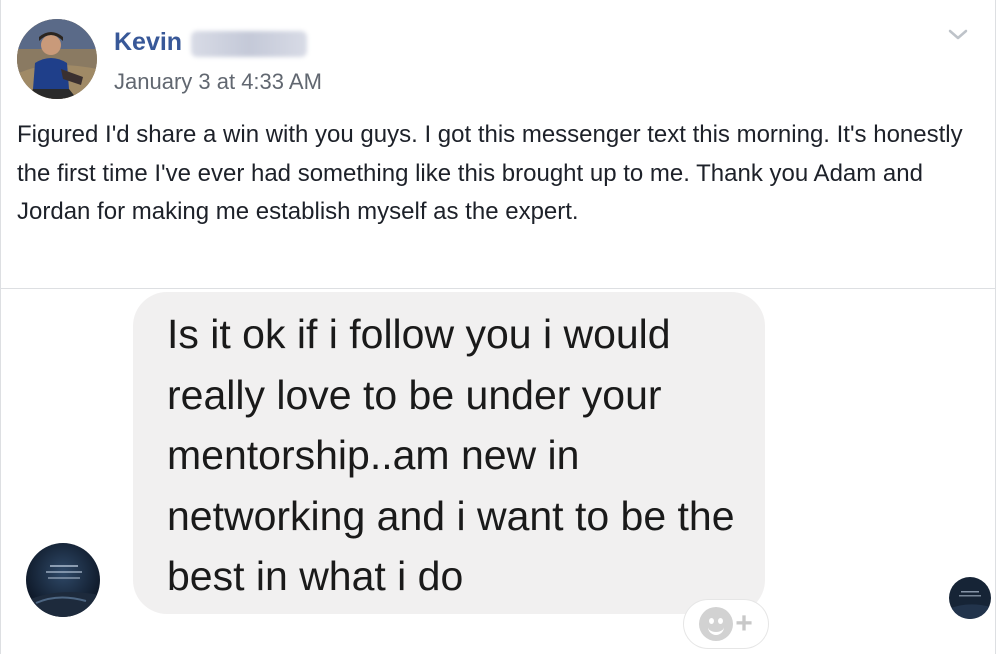 This screenshot has width=996, height=654. I want to click on receiver-avatar-icon, so click(970, 598).